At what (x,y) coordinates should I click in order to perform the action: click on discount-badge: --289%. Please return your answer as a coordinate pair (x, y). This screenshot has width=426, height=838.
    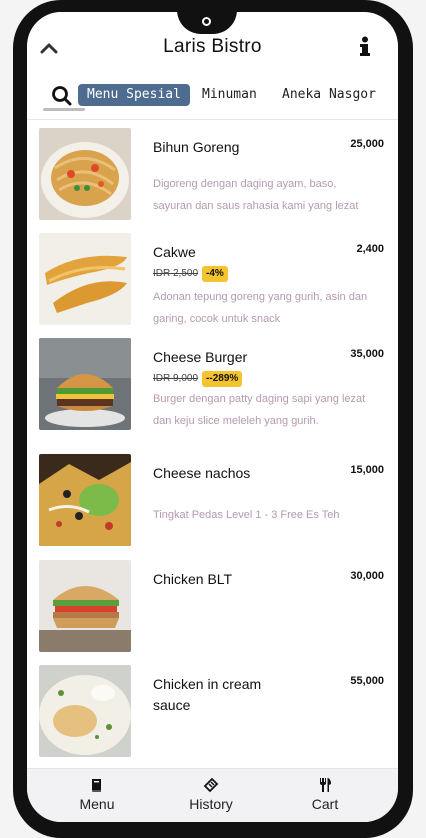
    Looking at the image, I should click on (222, 379).